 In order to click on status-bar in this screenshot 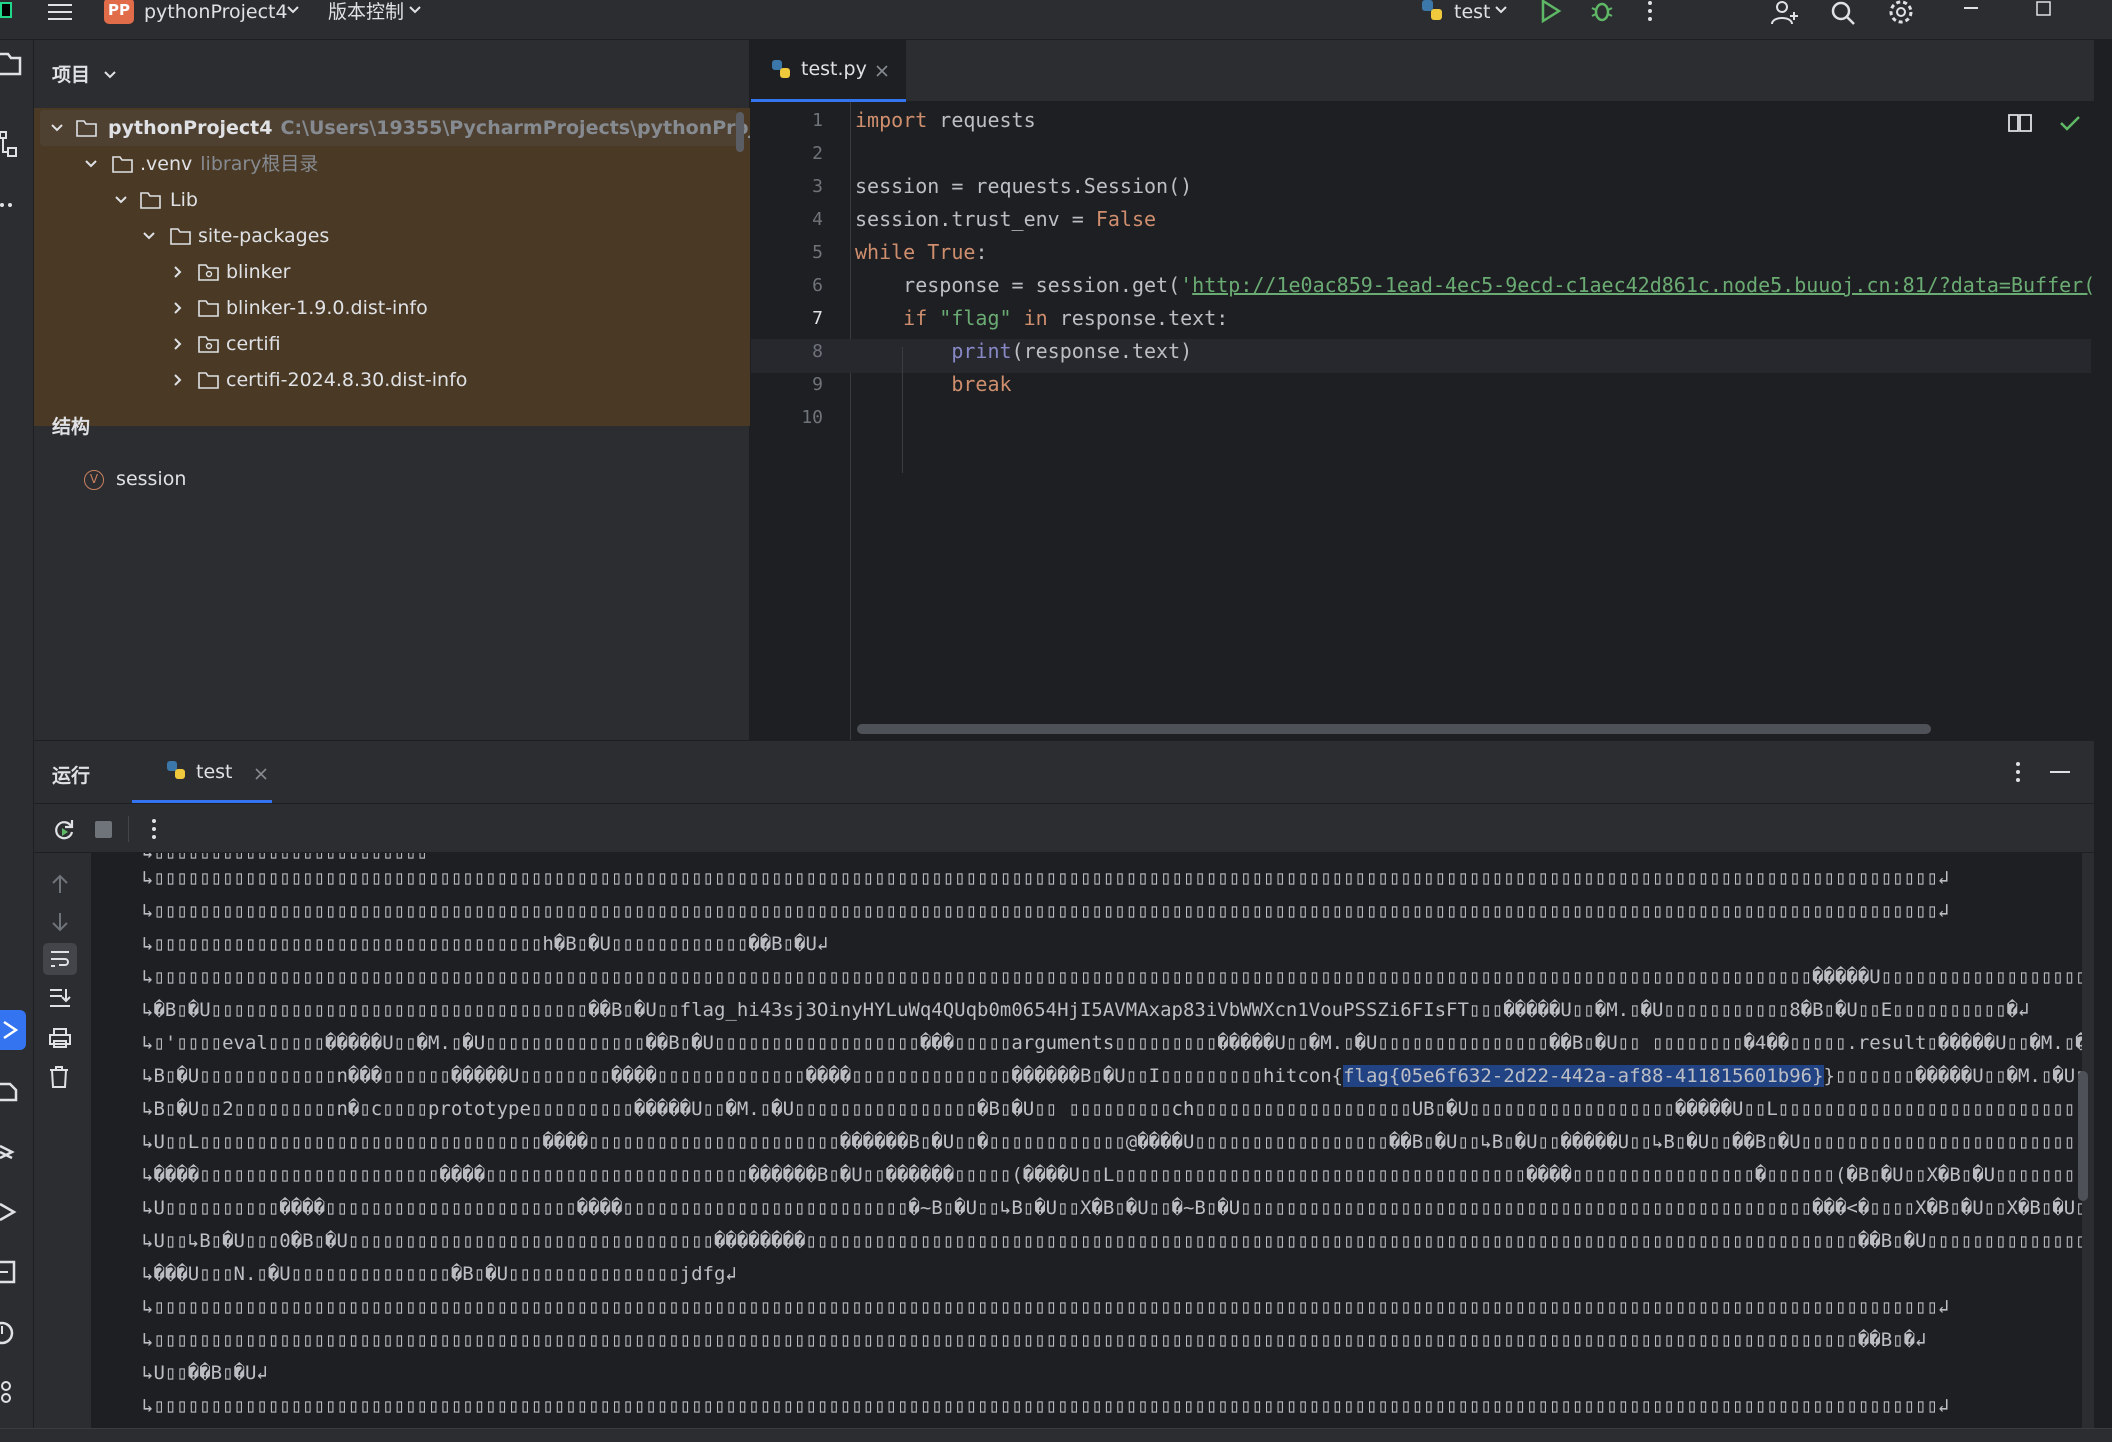, I will do `click(1056, 1435)`.